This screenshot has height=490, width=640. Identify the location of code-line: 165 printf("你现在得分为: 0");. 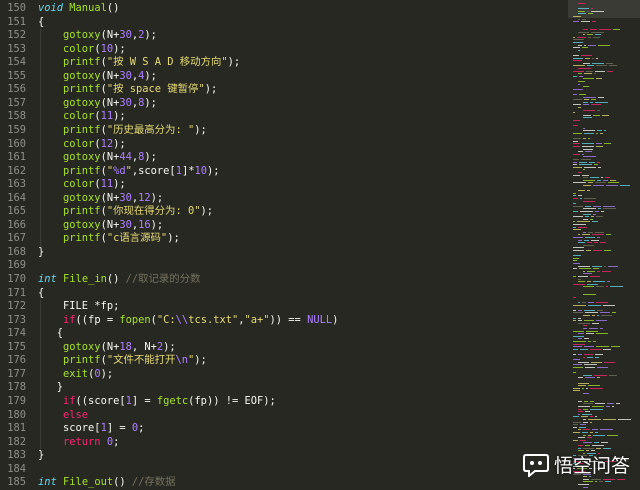
(284, 211).